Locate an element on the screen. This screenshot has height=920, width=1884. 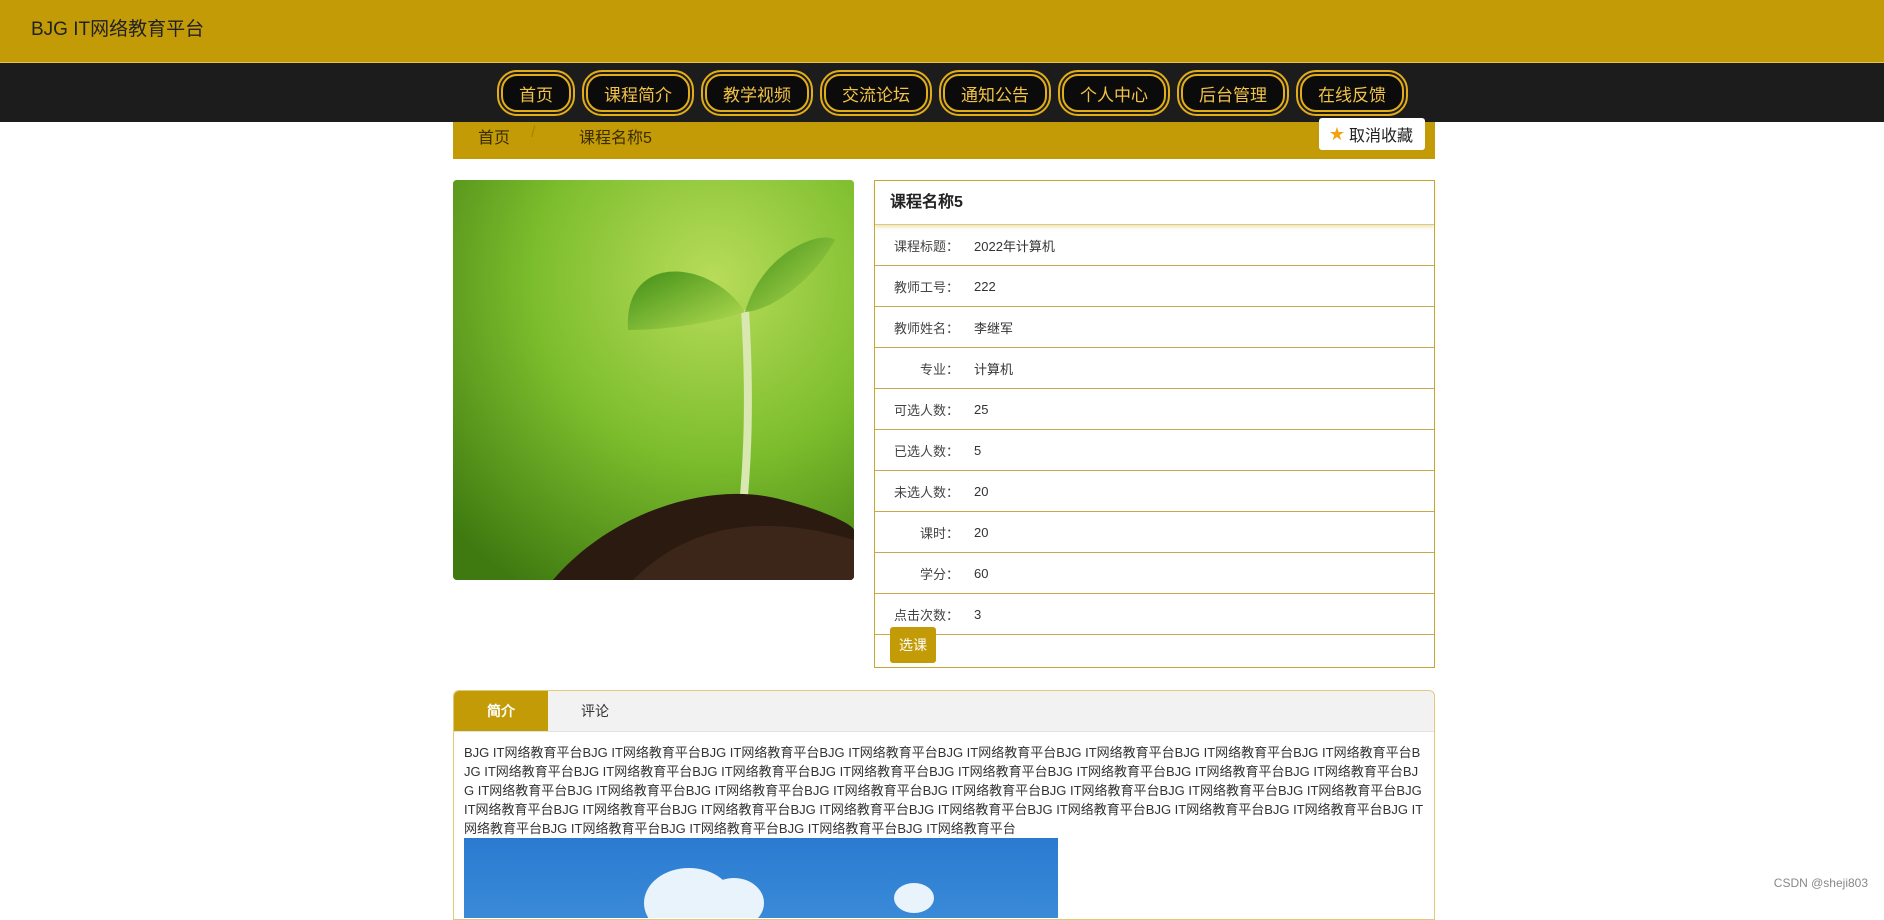
info-label: 已选人数： is located at coordinates (926, 451).